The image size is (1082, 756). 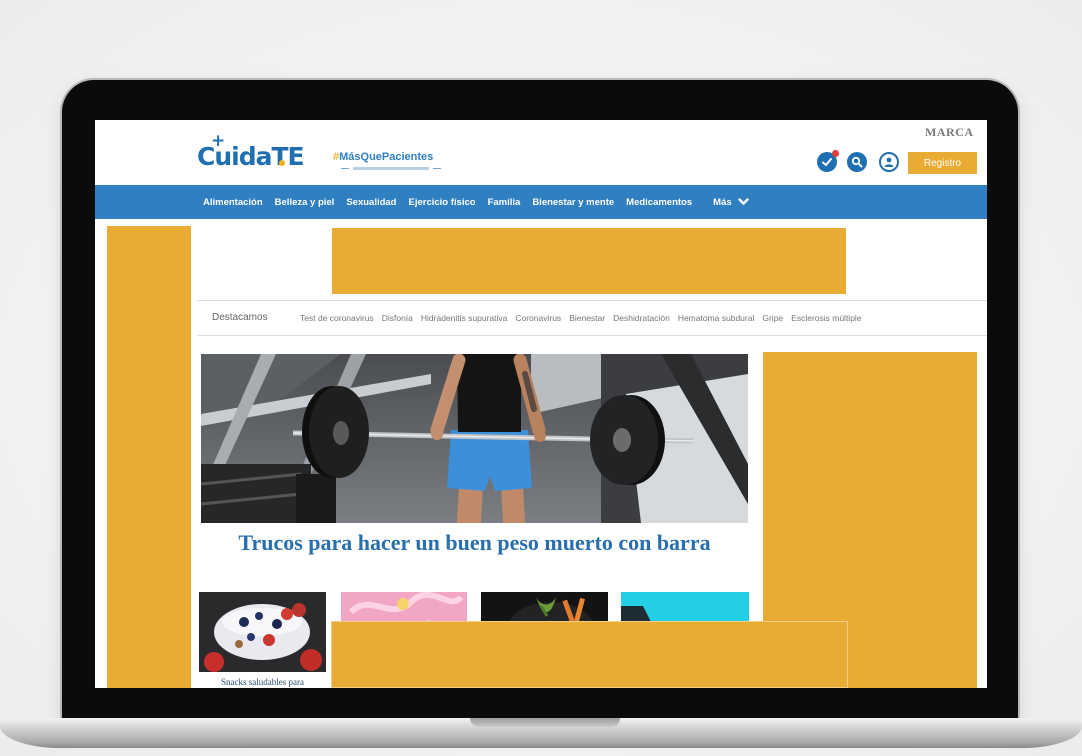 I want to click on topic-link: Bienestar, so click(x=587, y=318).